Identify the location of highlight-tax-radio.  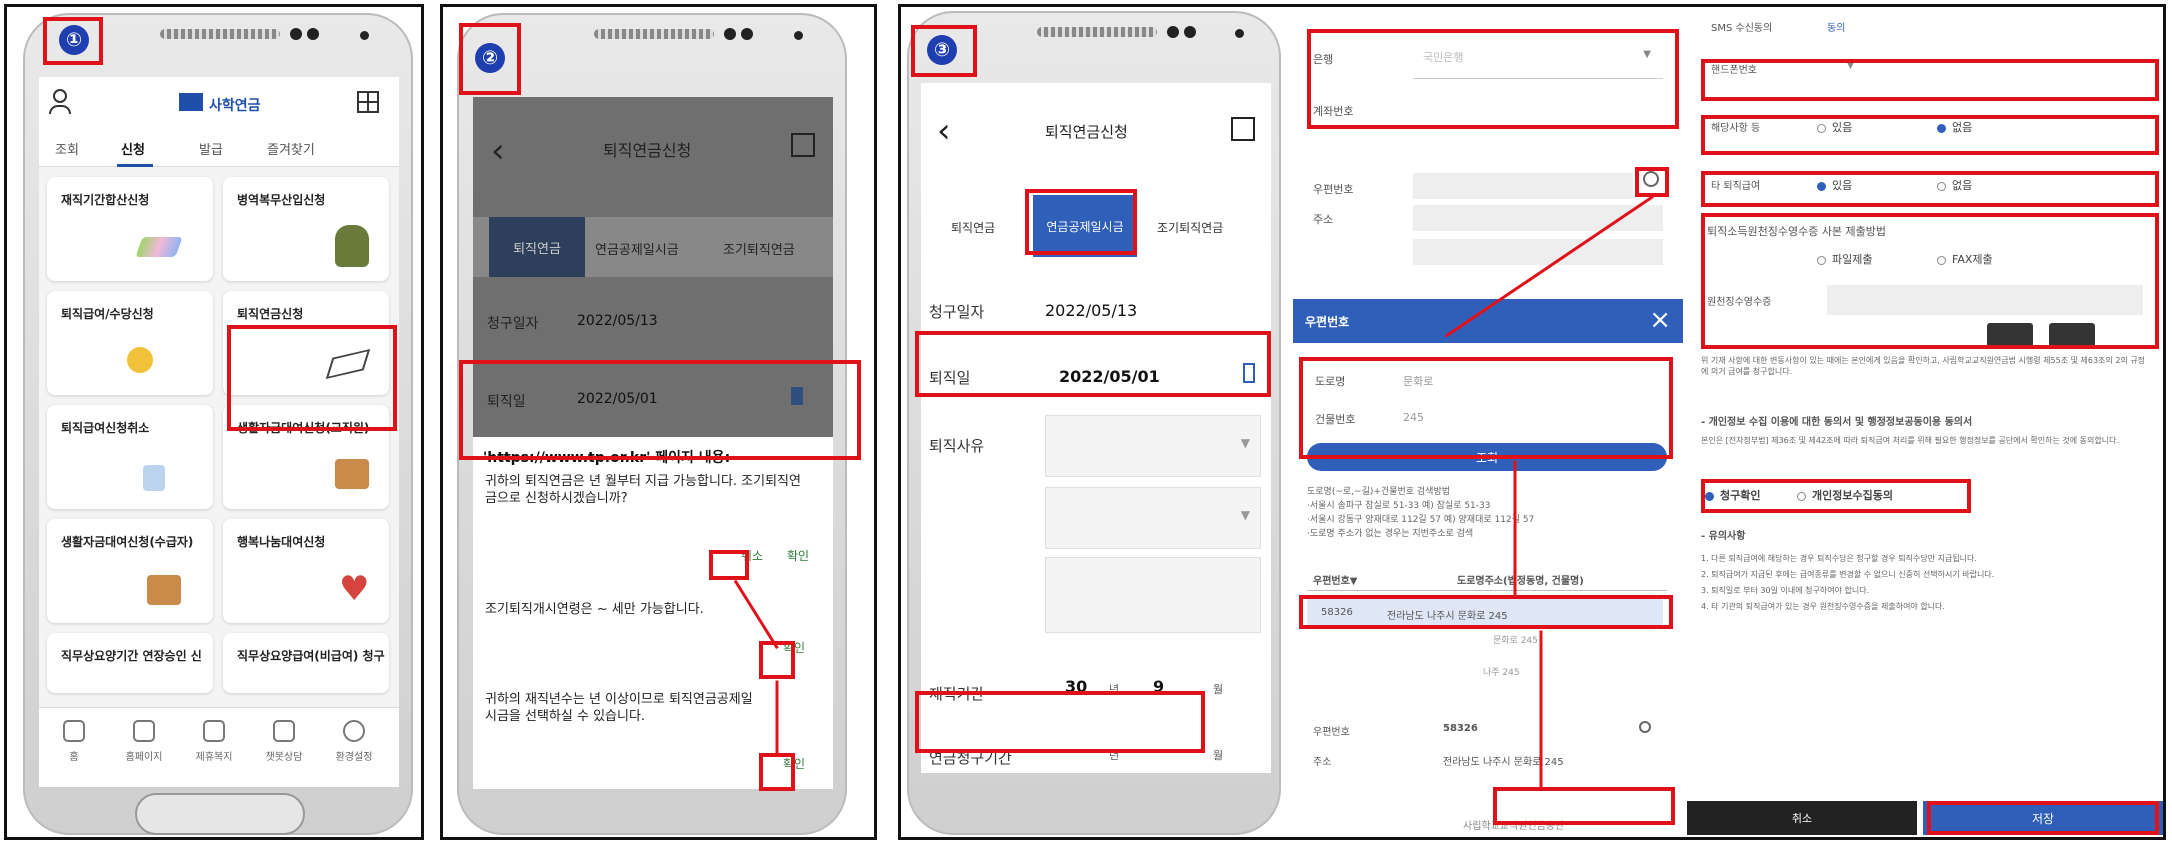
(1930, 135).